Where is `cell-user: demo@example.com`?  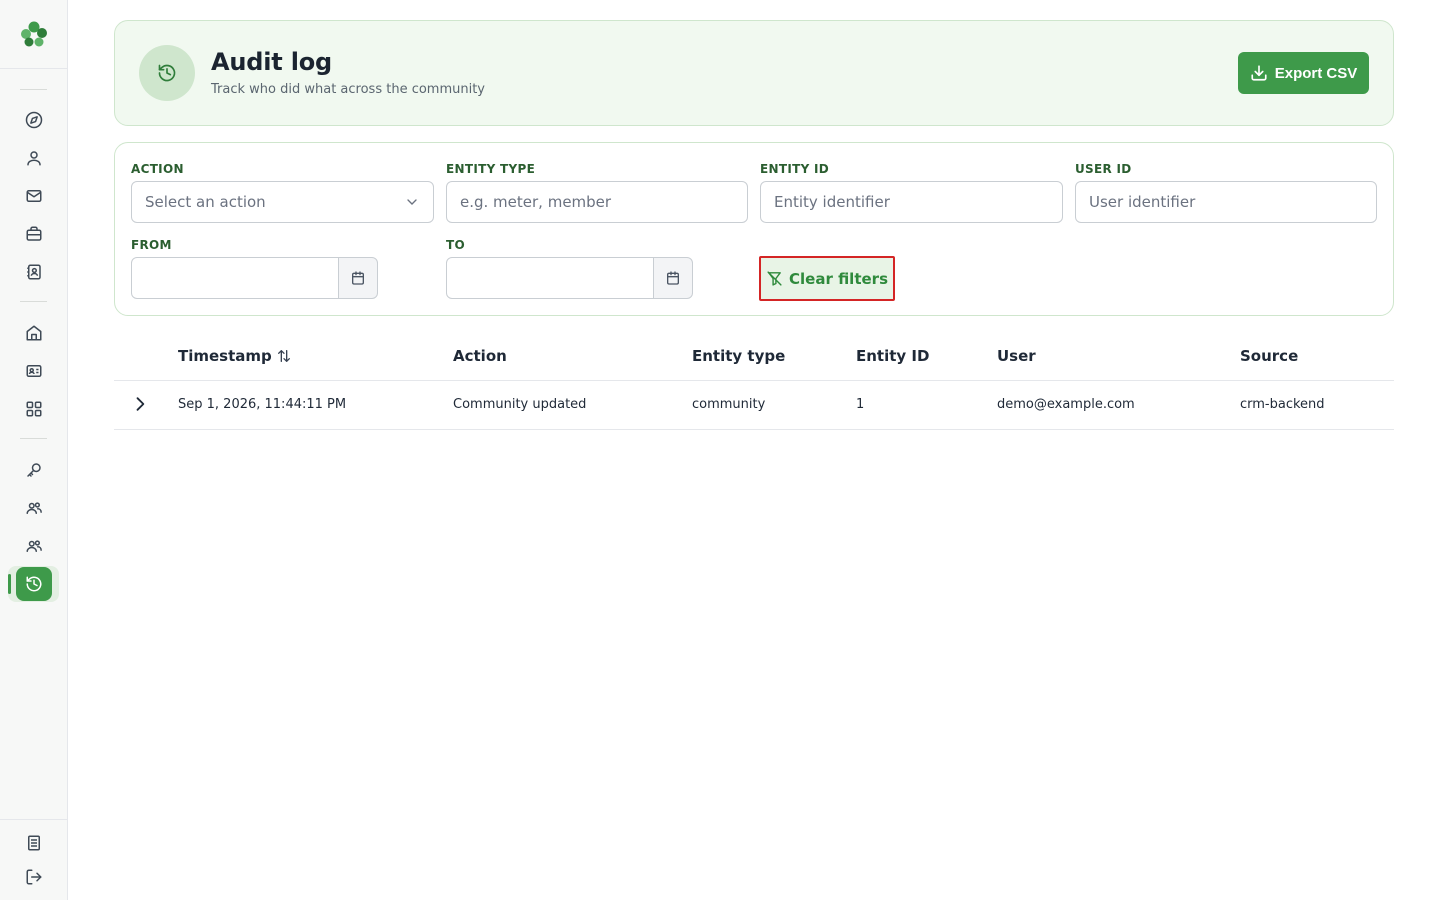 cell-user: demo@example.com is located at coordinates (1066, 404).